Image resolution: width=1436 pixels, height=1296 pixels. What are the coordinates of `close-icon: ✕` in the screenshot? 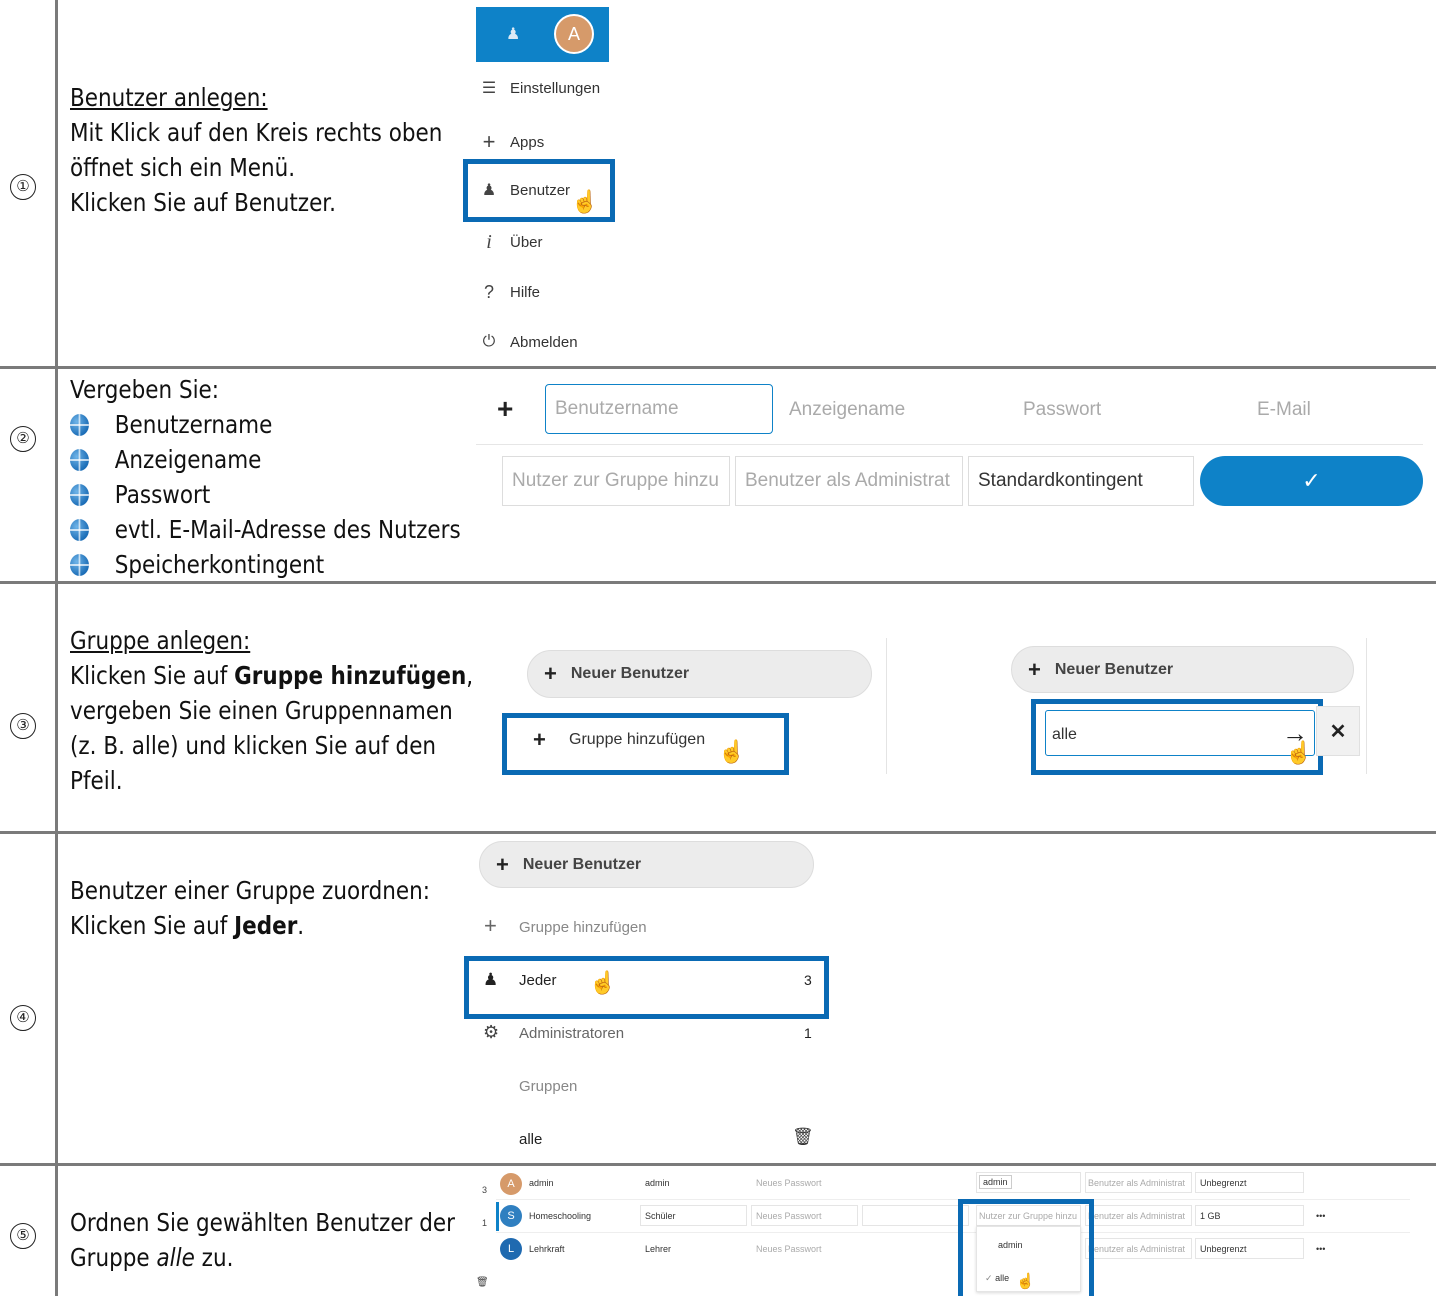 It's located at (1338, 731).